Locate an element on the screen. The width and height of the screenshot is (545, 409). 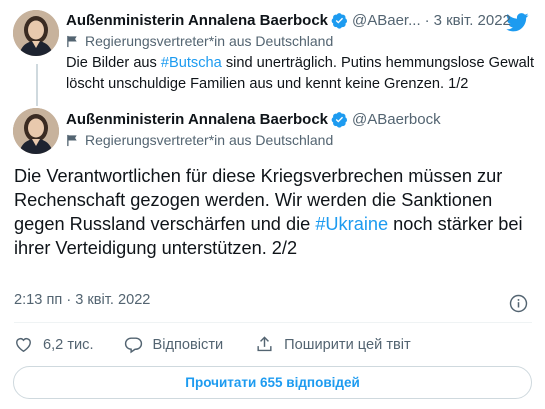
divider is located at coordinates (273, 322).